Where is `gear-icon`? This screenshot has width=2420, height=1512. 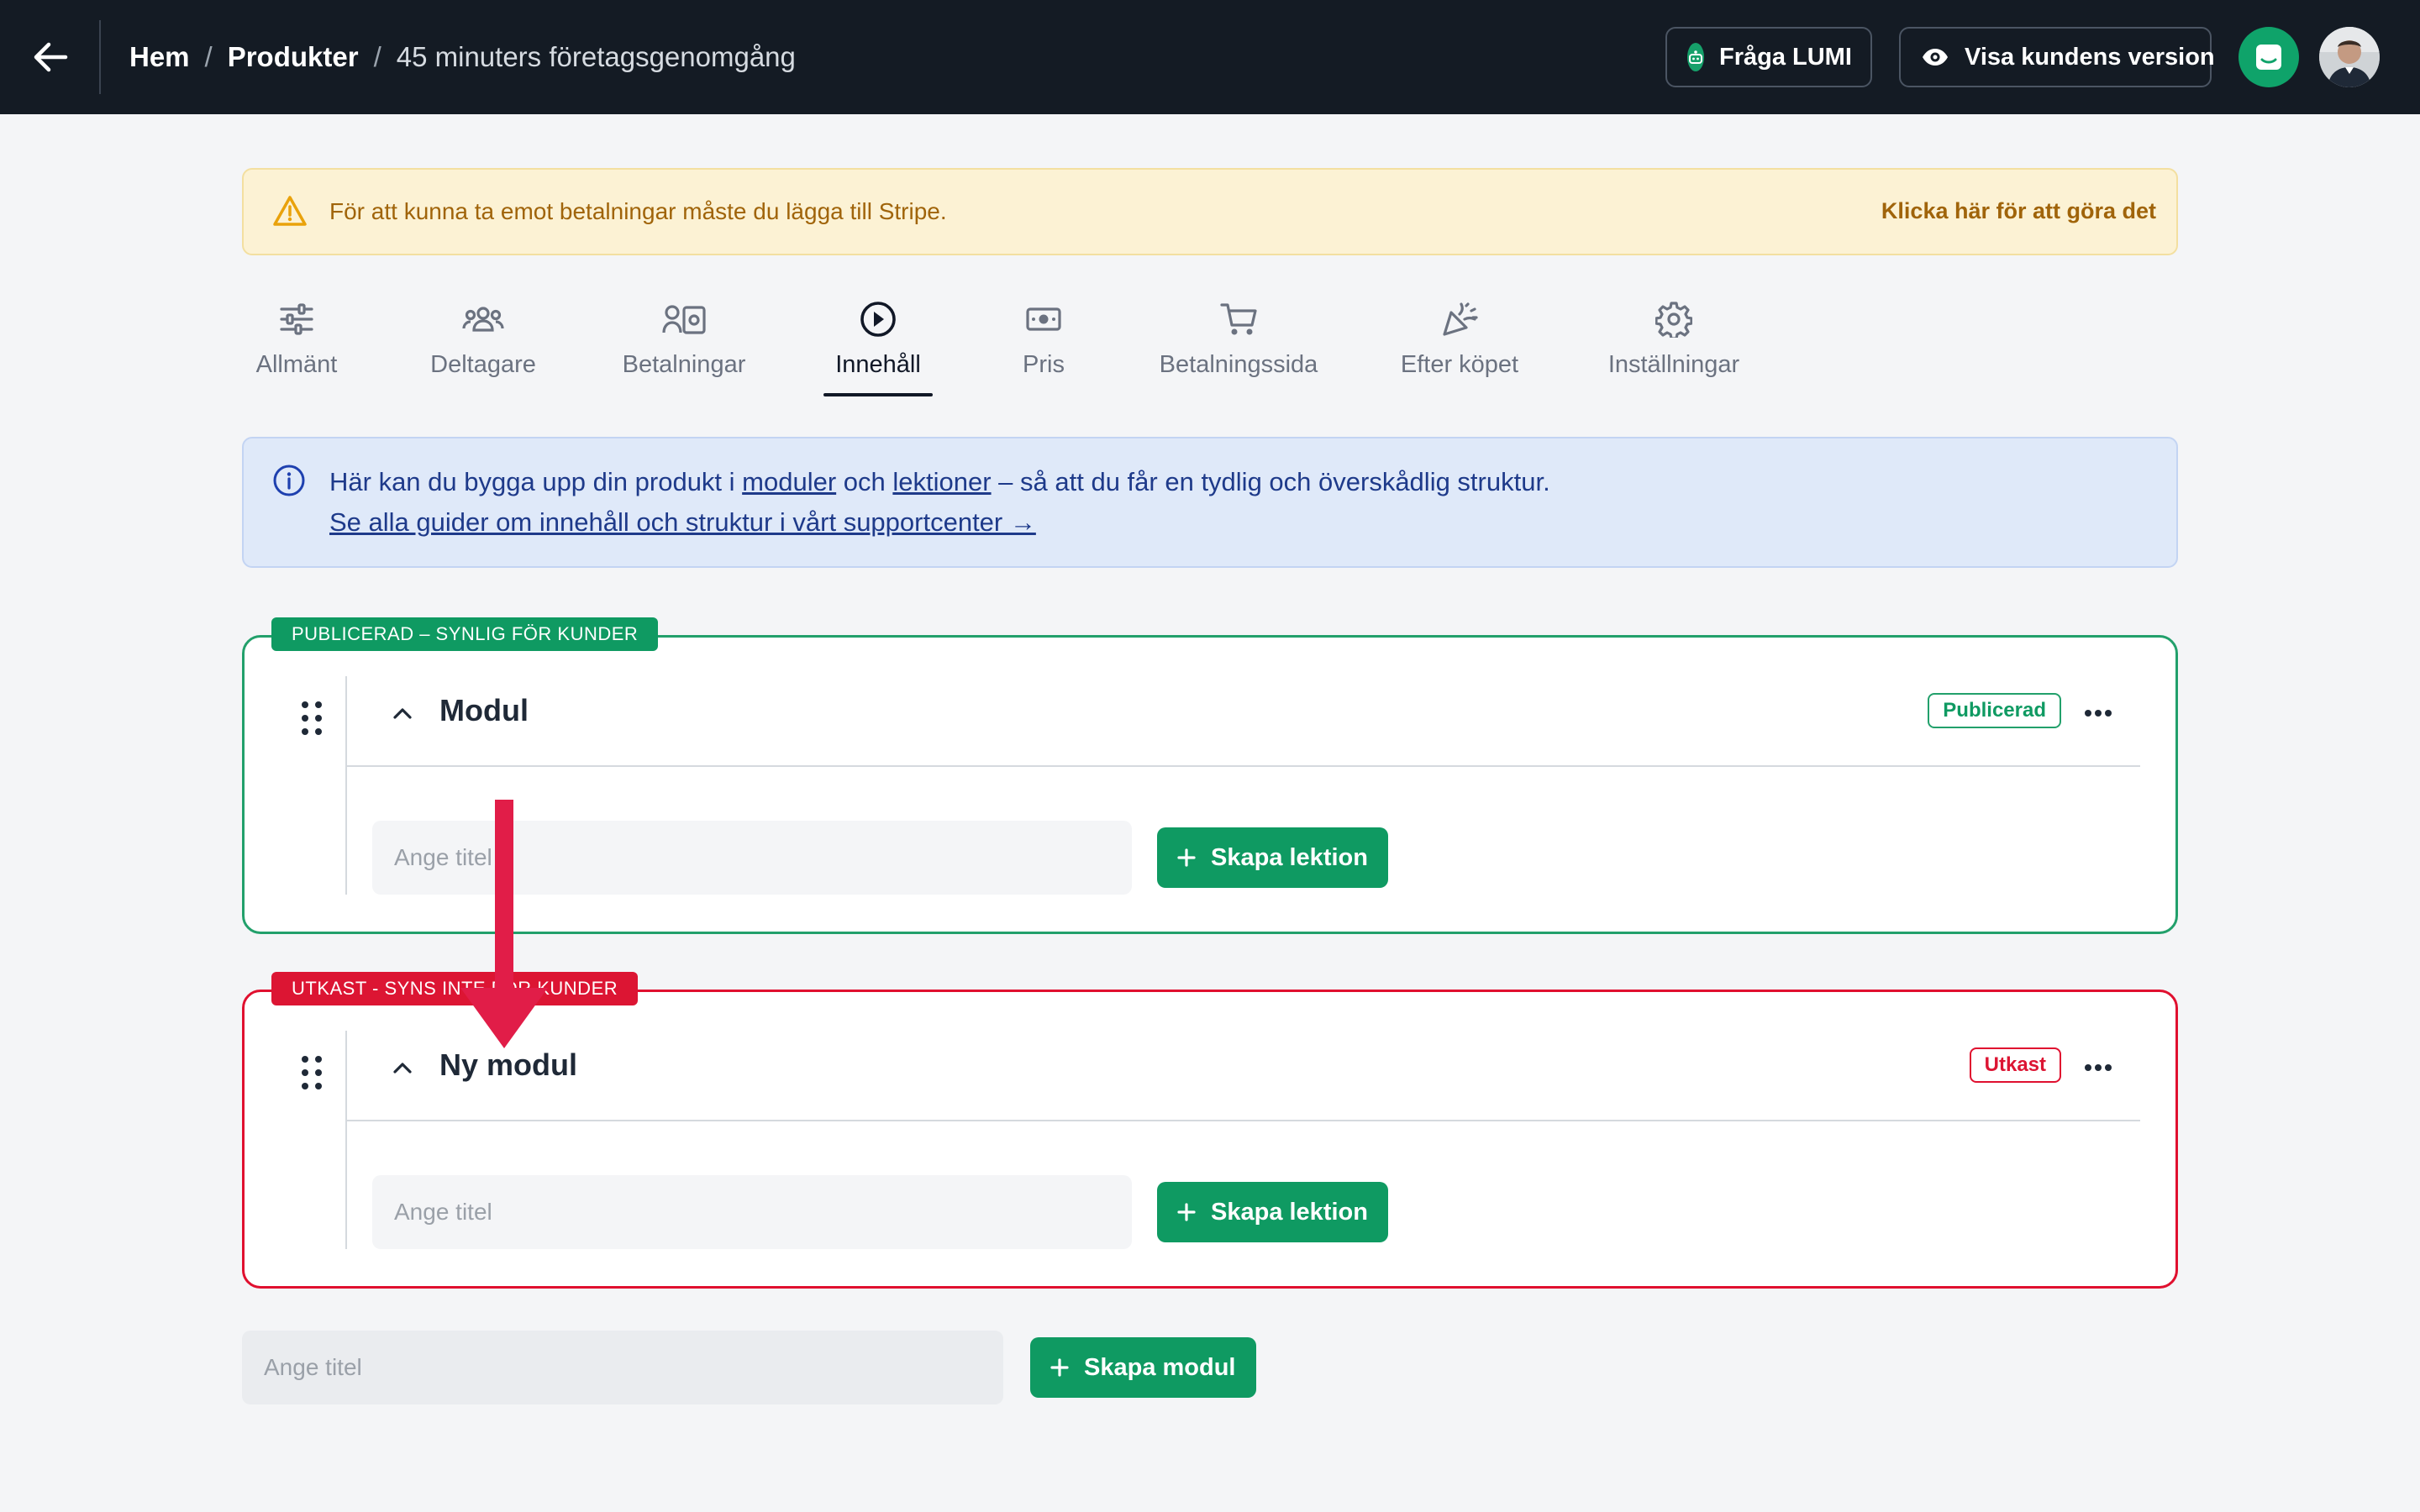 gear-icon is located at coordinates (1674, 319).